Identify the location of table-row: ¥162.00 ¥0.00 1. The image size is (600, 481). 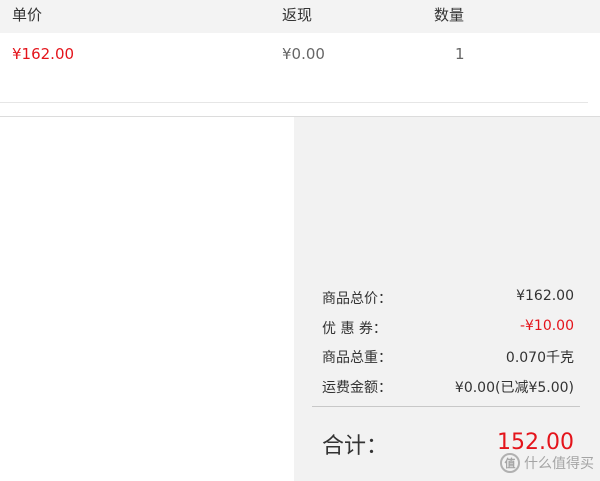
(300, 68).